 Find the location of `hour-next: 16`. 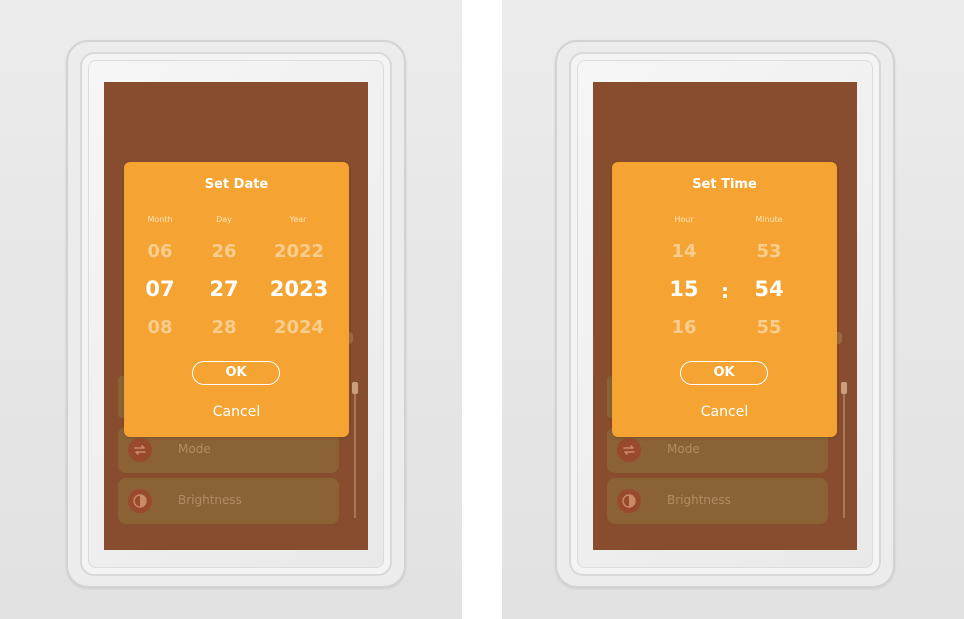

hour-next: 16 is located at coordinates (684, 327).